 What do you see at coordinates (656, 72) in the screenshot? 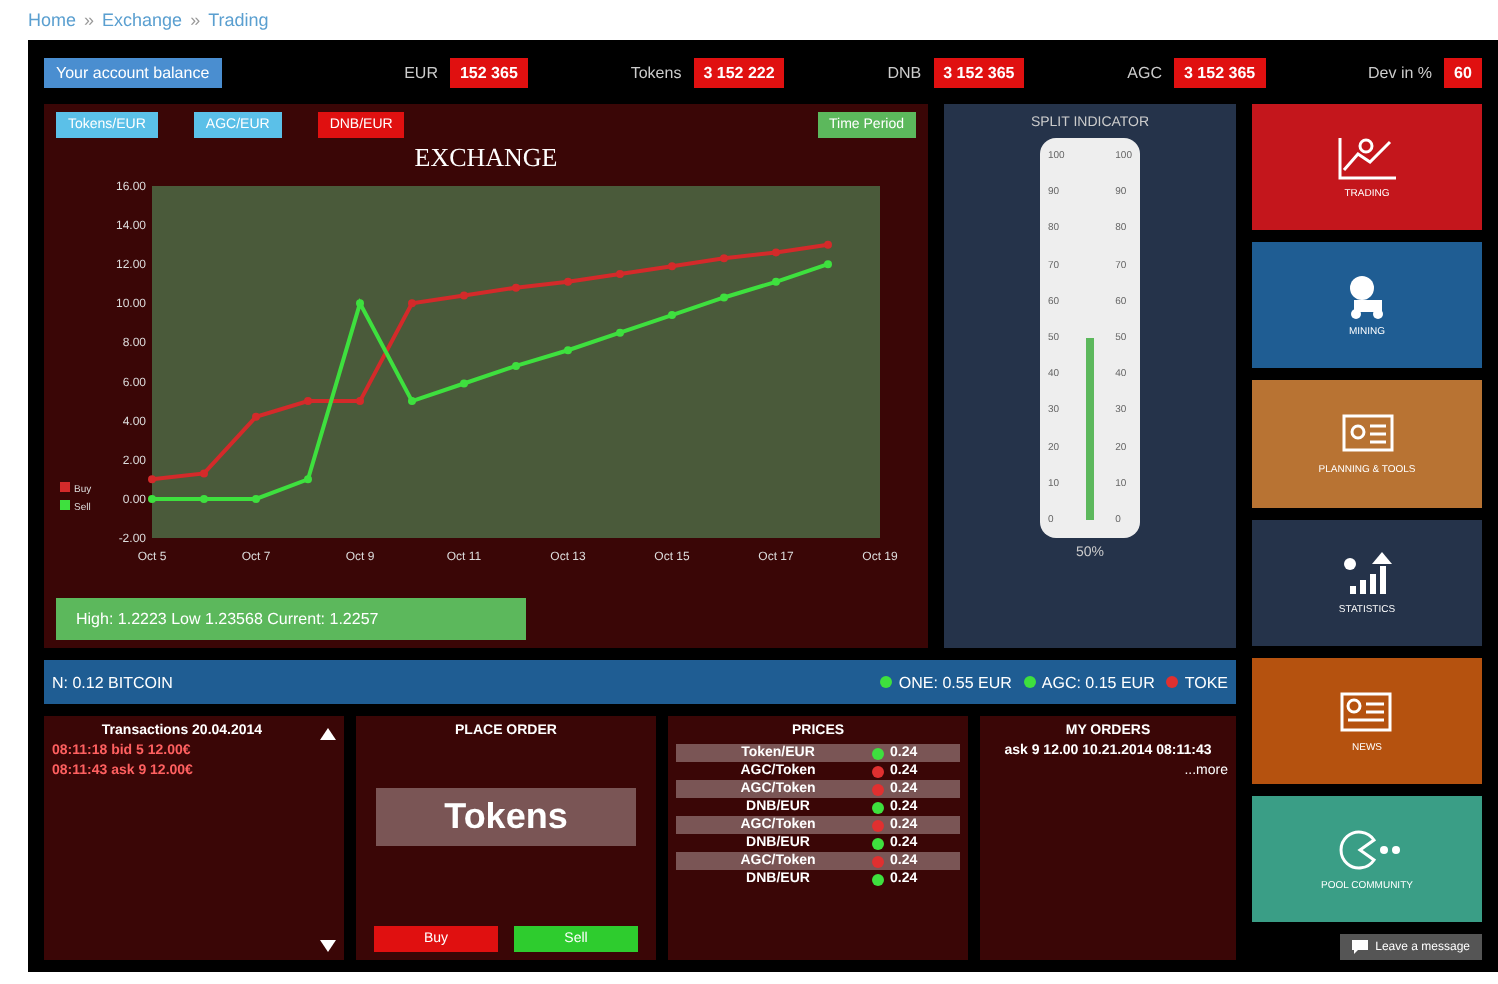
I see `currency-name: Tokens` at bounding box center [656, 72].